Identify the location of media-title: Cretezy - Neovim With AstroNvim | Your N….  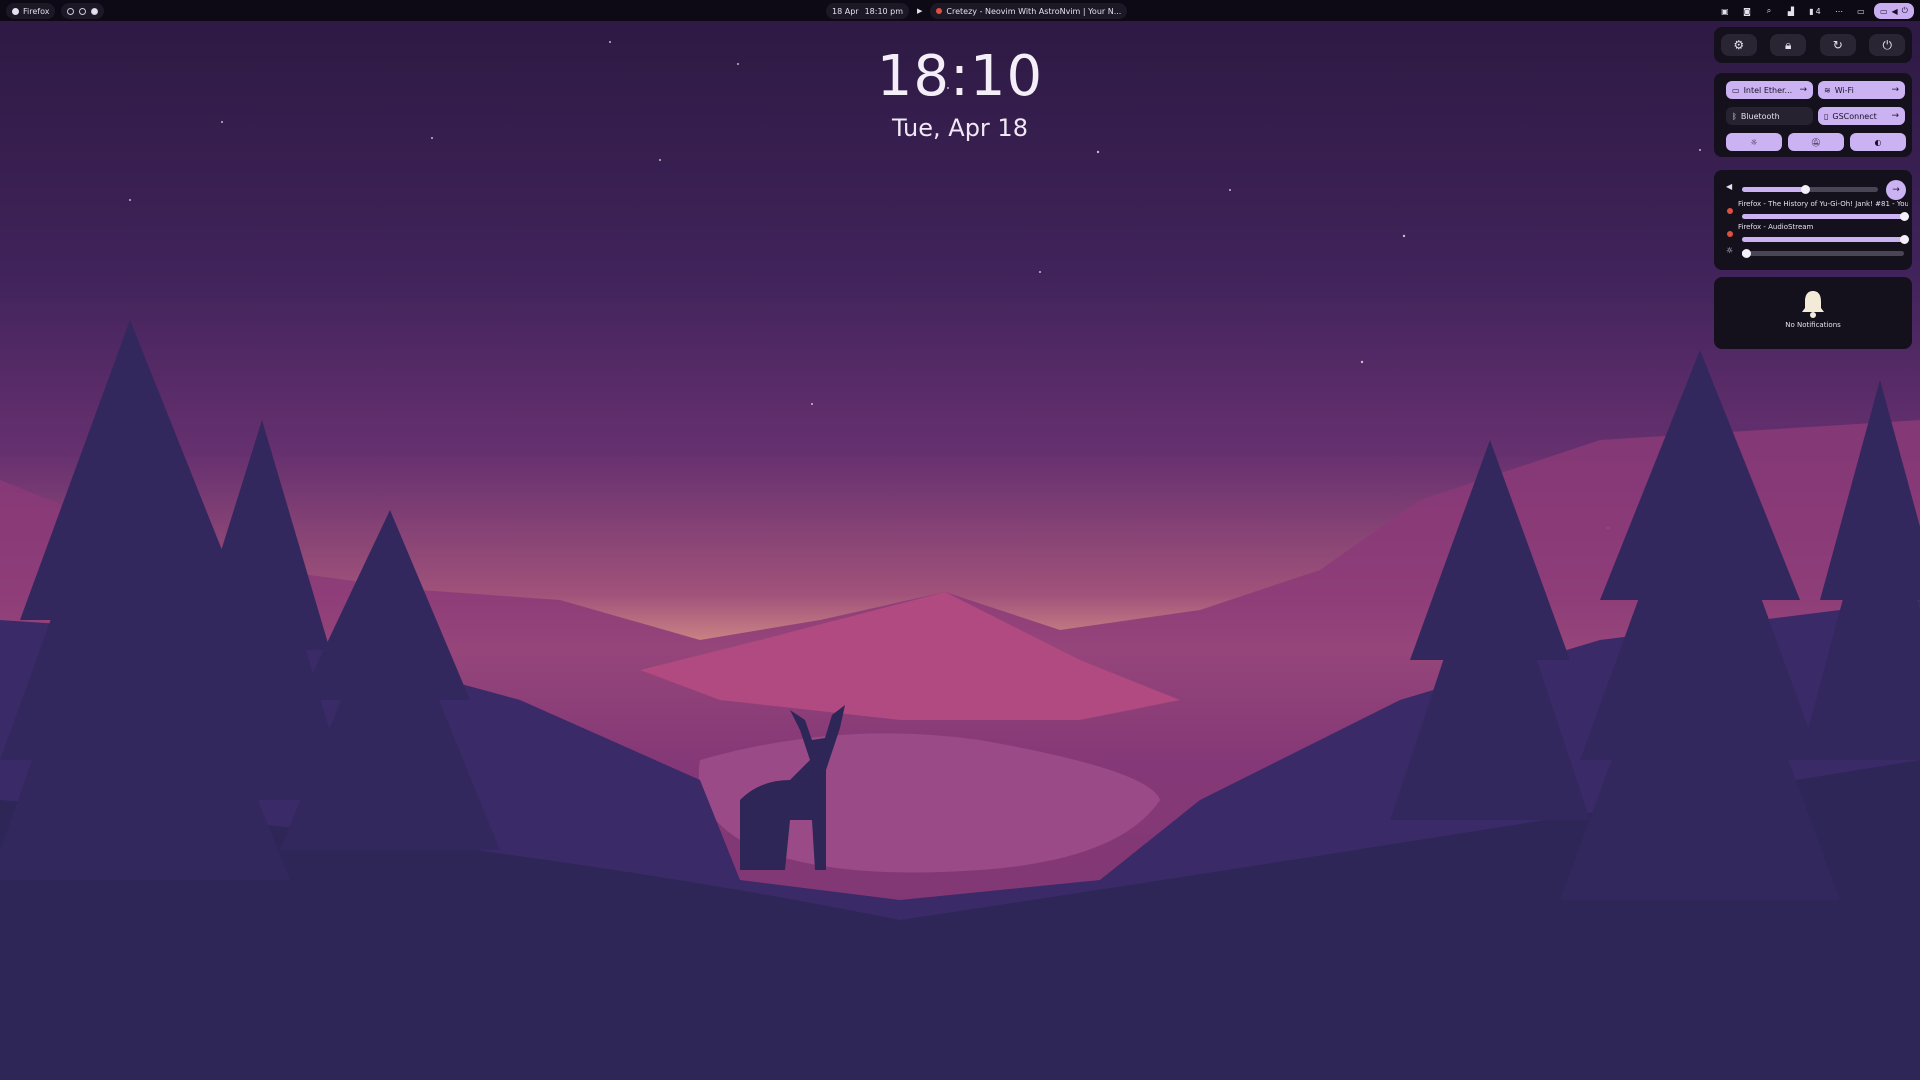
(1034, 11).